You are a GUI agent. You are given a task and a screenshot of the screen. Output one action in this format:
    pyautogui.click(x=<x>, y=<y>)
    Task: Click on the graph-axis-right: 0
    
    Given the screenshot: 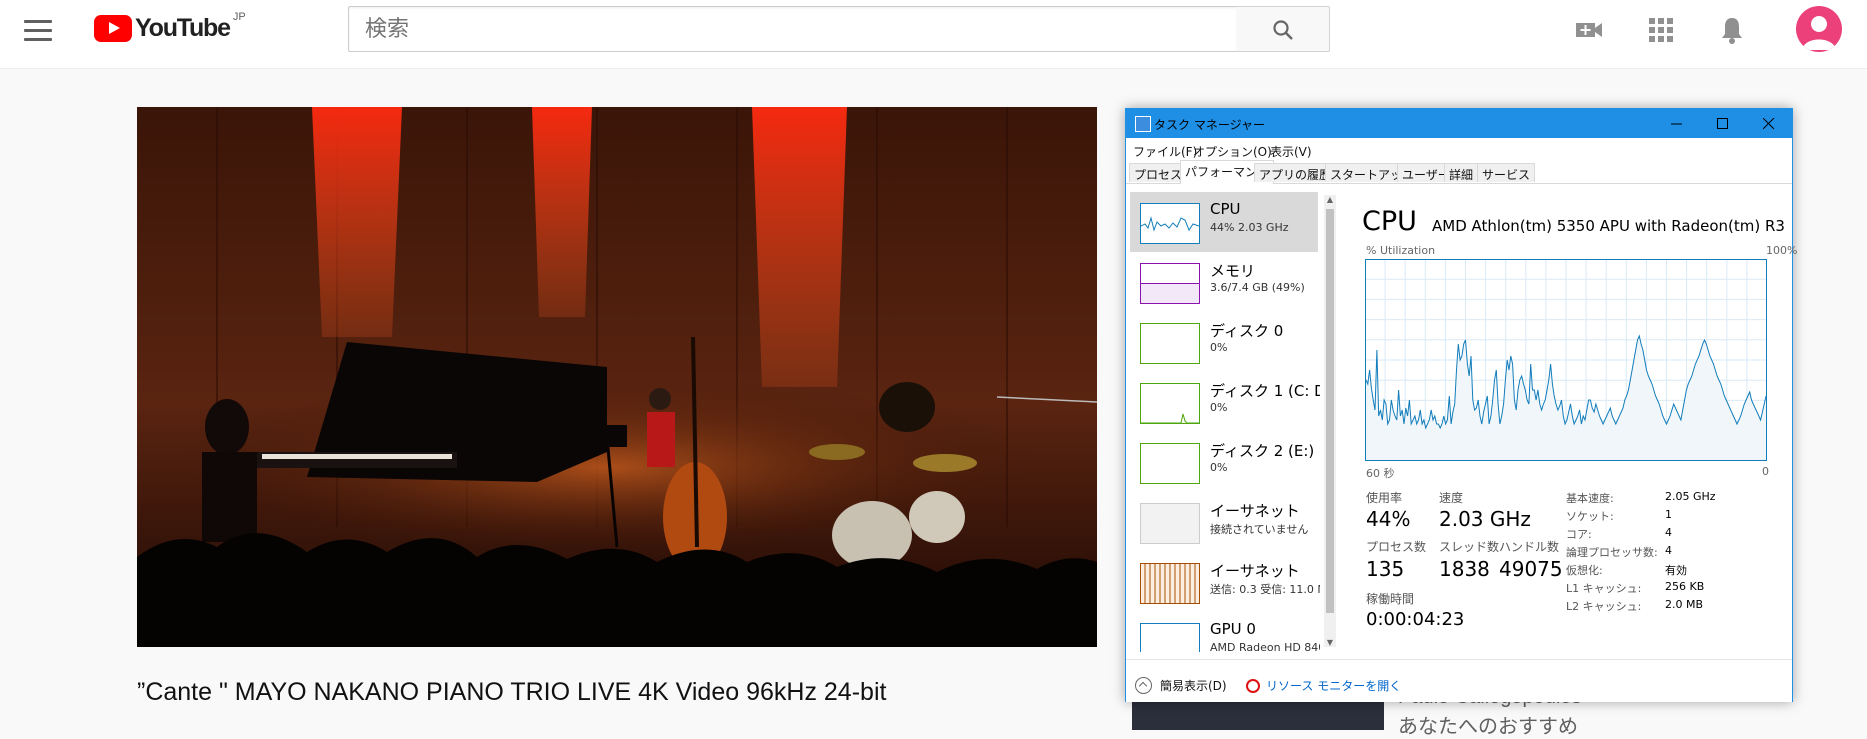 What is the action you would take?
    pyautogui.click(x=1765, y=471)
    